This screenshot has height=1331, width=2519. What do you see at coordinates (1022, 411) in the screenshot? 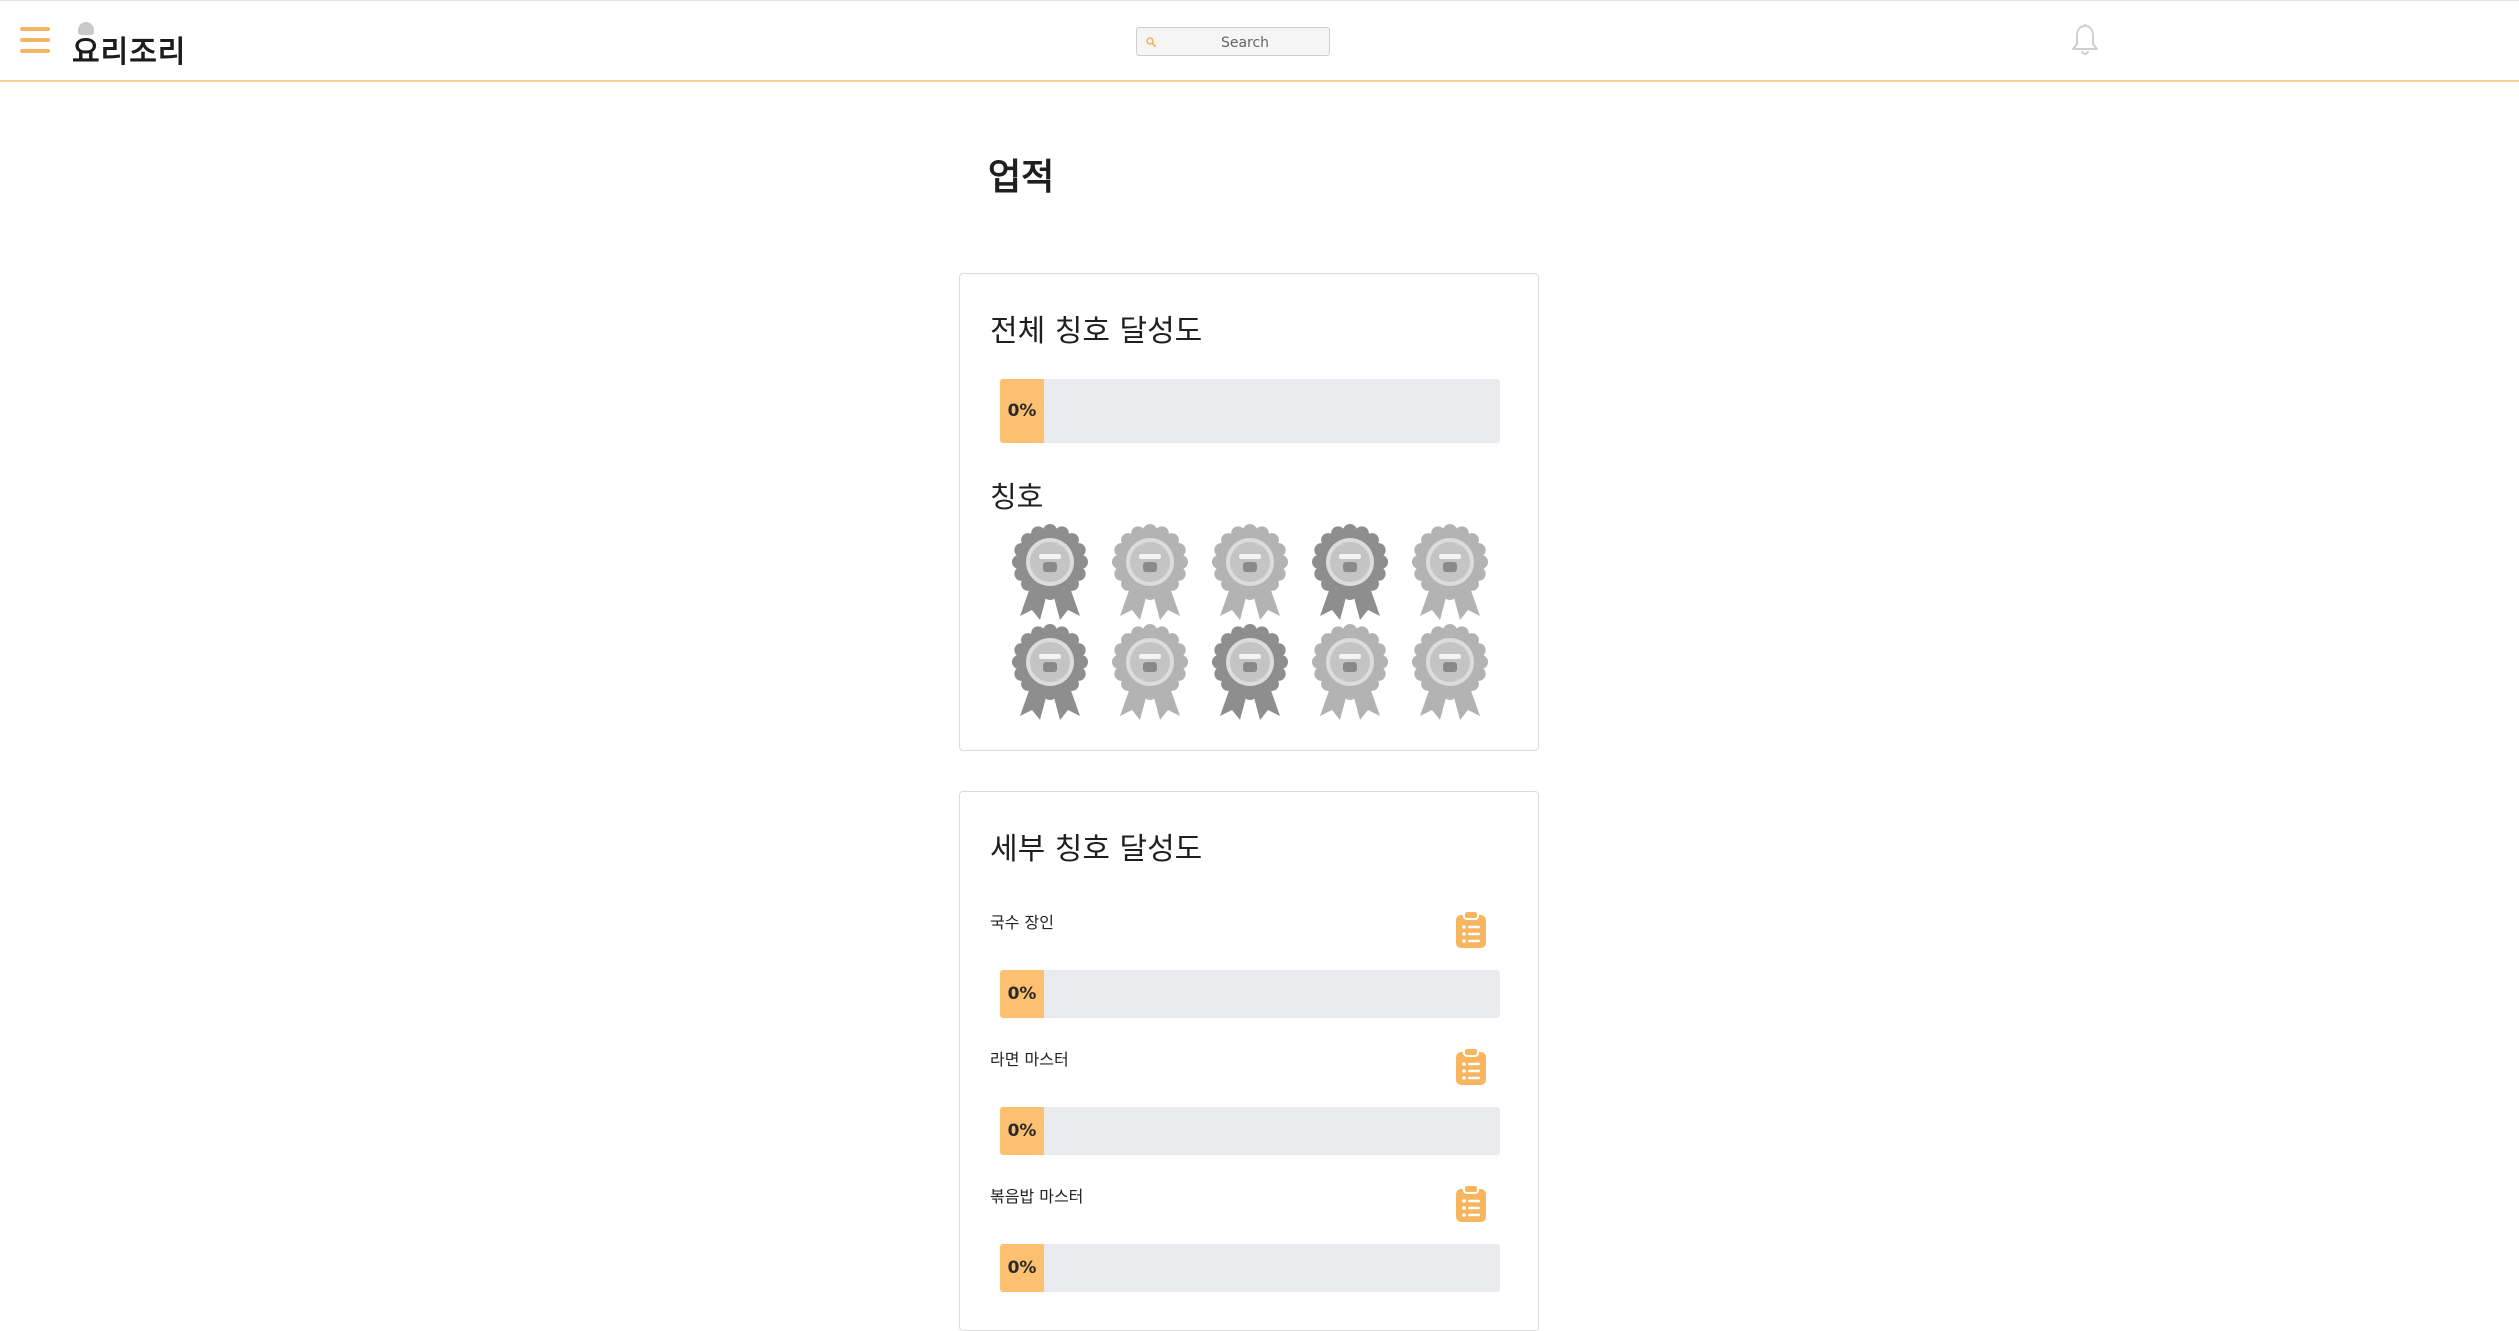
I see `overall-progress-label: 0%` at bounding box center [1022, 411].